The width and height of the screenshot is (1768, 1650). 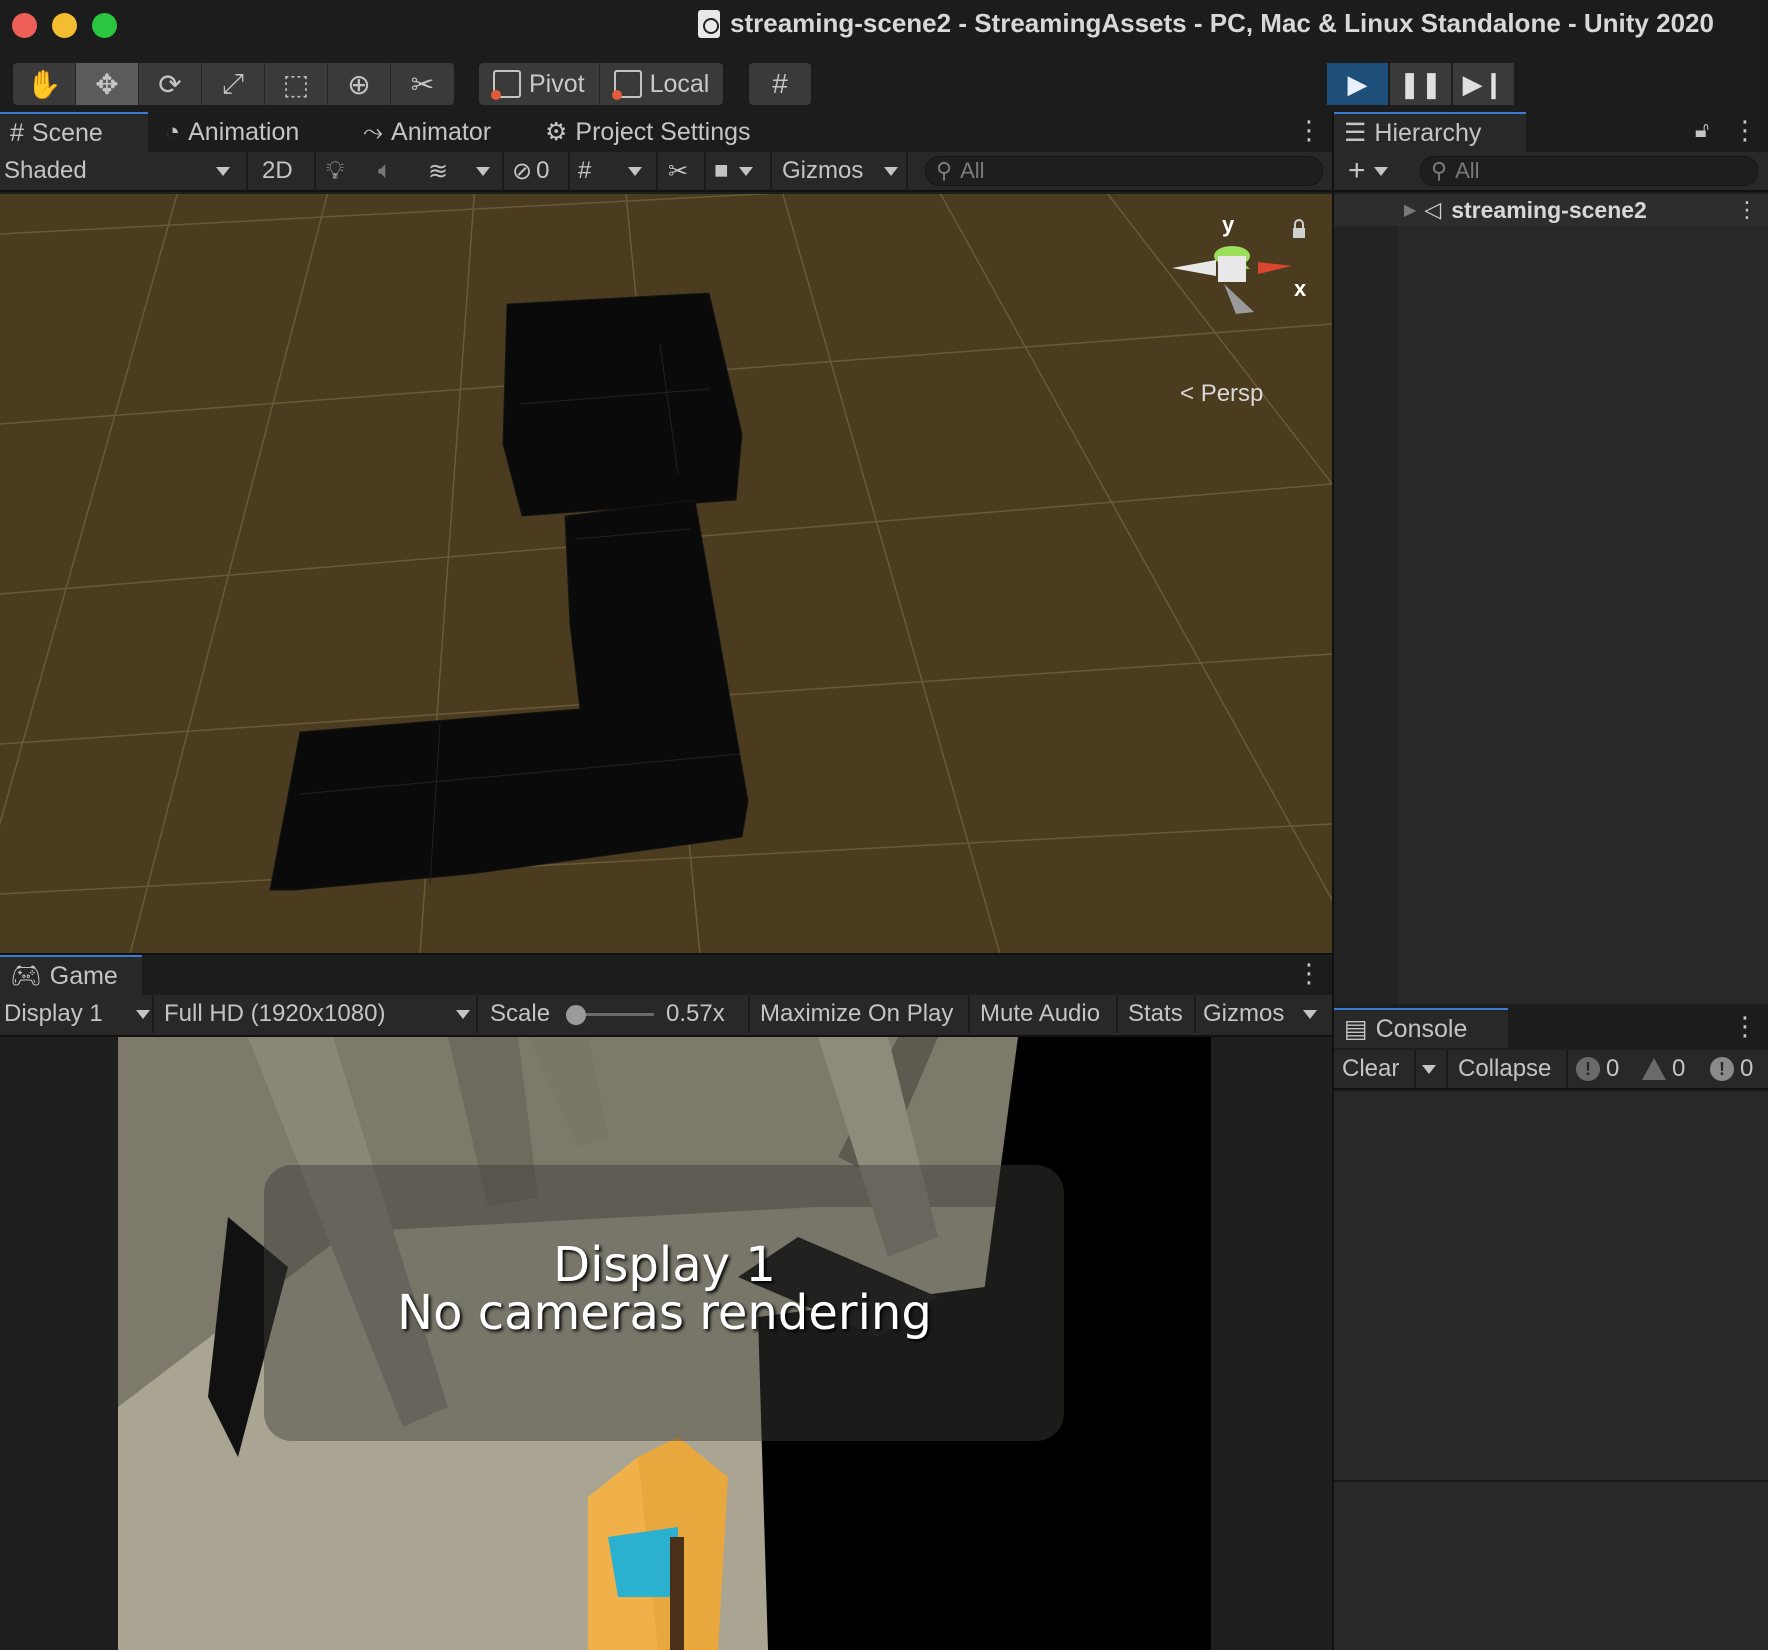 What do you see at coordinates (170, 84) in the screenshot?
I see `rotate-tool-button: ⟳` at bounding box center [170, 84].